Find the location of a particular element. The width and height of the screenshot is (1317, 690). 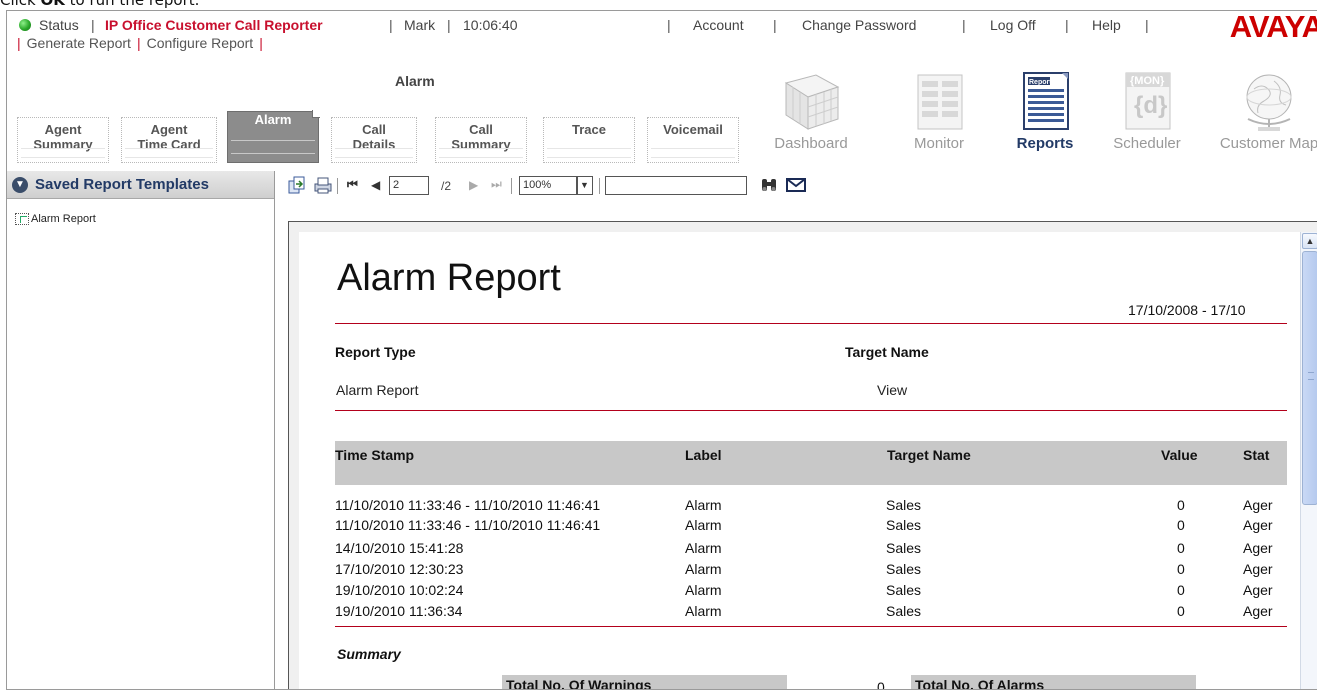

report-title: Alarm Report is located at coordinates (449, 278).